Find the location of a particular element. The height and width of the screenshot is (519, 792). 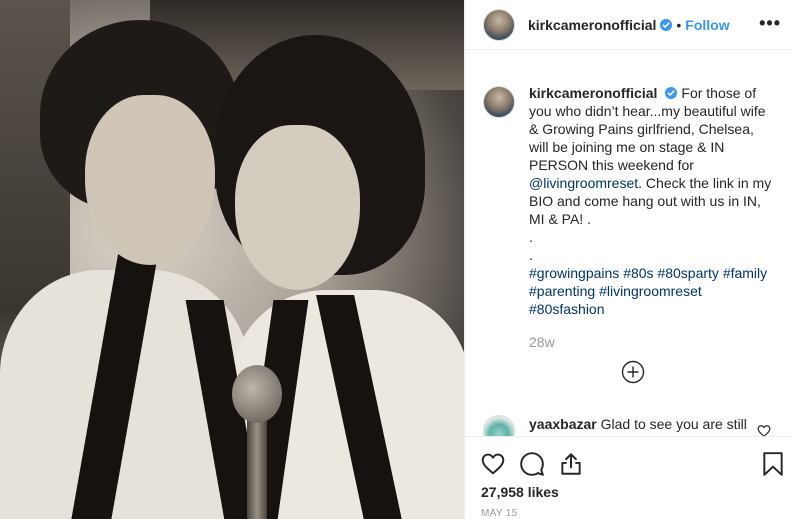

mention-link: @livingroomreset is located at coordinates (583, 183).